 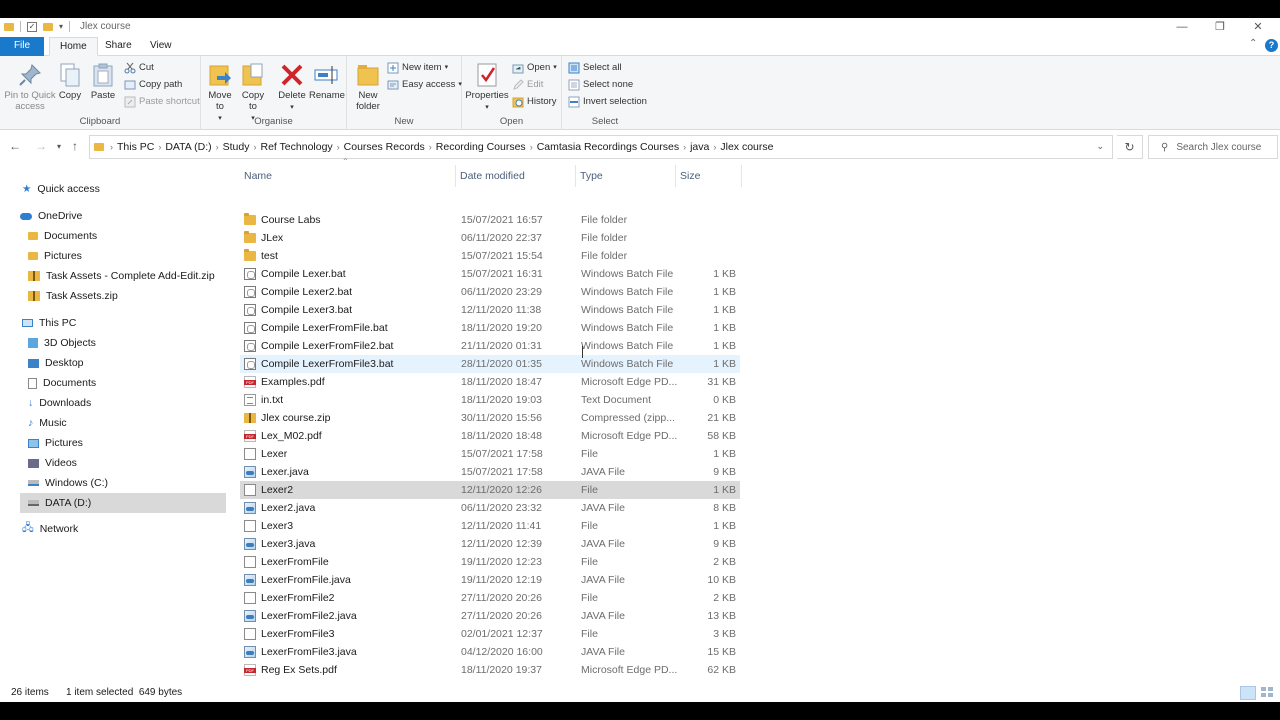 I want to click on nav-pictures: Pictures, so click(x=55, y=443).